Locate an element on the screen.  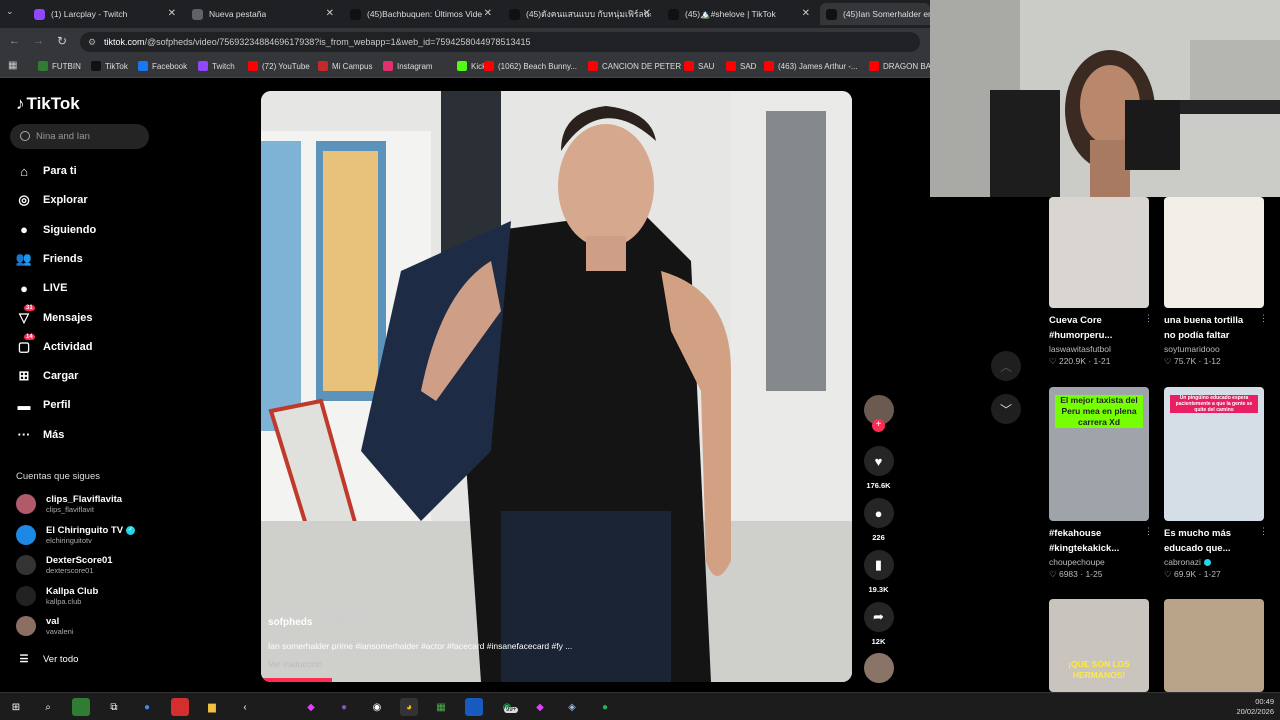
edge-icon: ● is located at coordinates (147, 707).